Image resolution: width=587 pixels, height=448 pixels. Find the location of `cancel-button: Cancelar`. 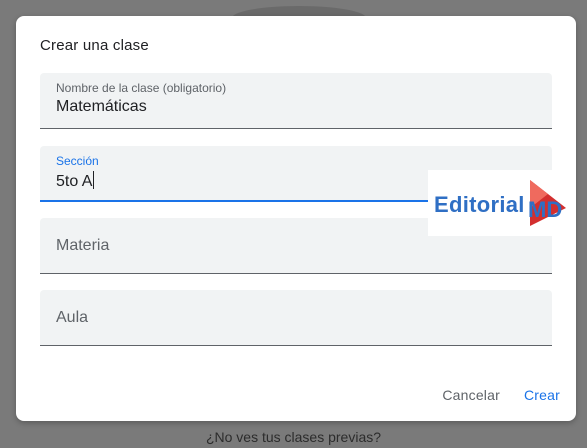

cancel-button: Cancelar is located at coordinates (471, 395).